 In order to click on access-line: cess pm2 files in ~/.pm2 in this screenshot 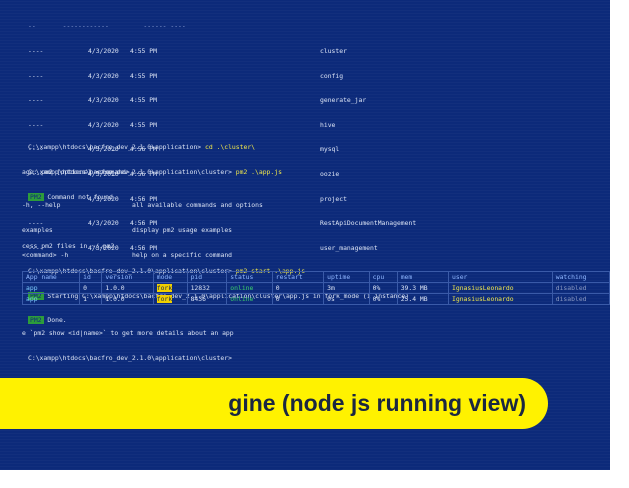, I will do `click(68, 246)`.